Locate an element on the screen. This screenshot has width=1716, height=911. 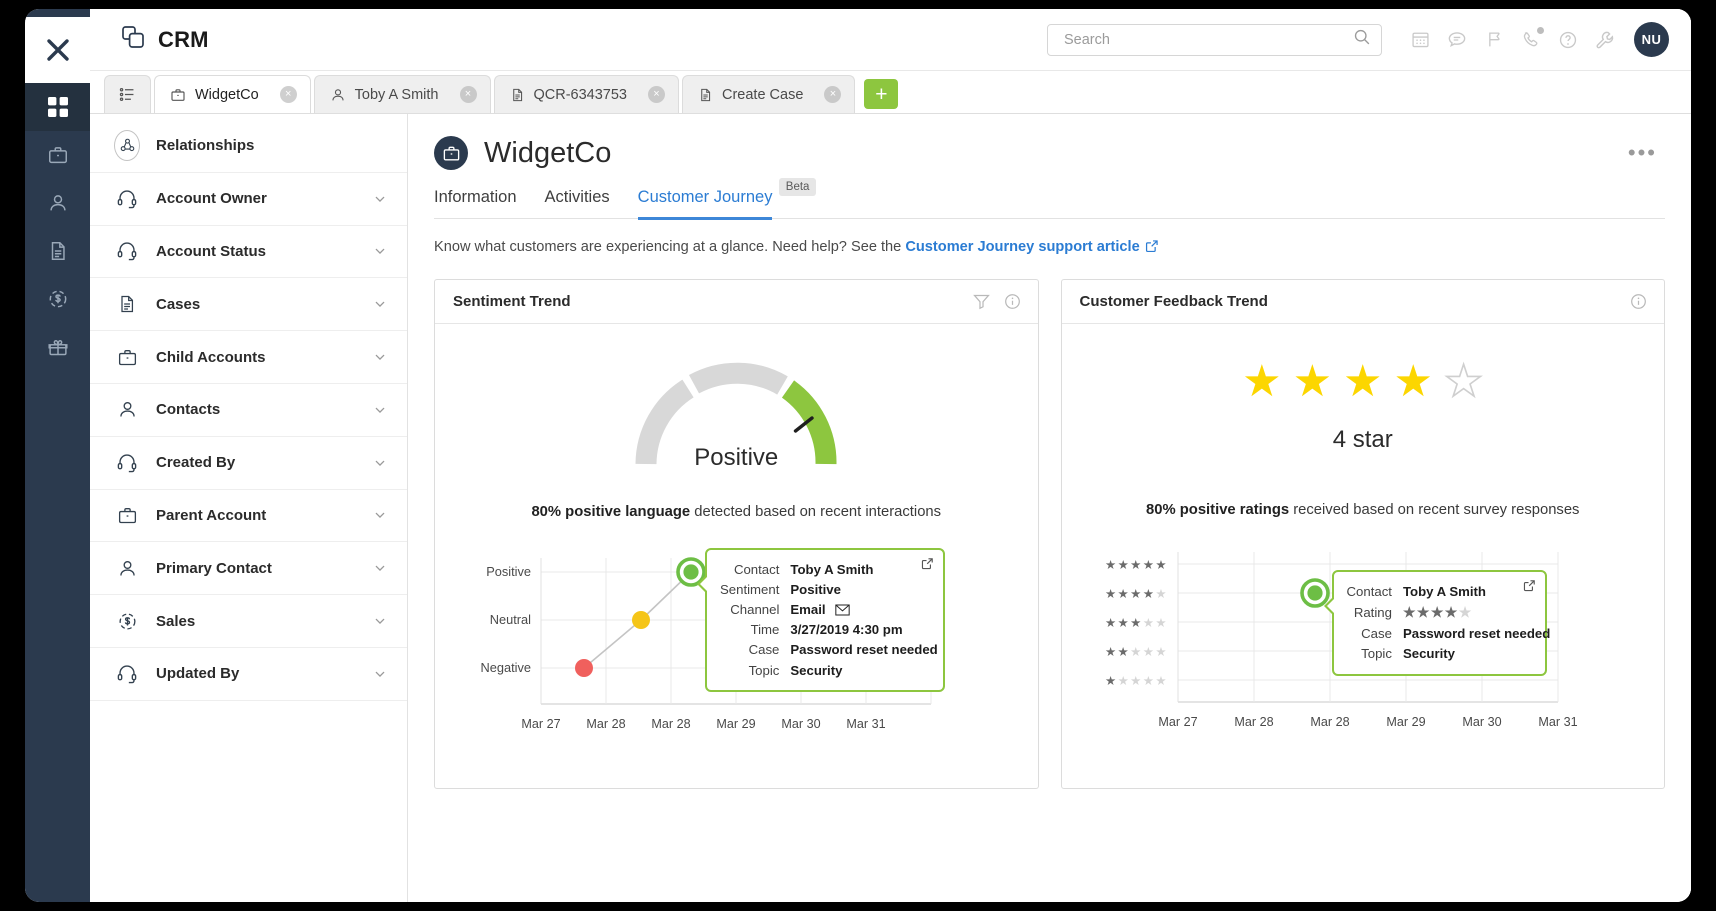
feedback-rating-display: ★ ★ ★ ★ ★ 4 star is located at coordinates (1363, 418).